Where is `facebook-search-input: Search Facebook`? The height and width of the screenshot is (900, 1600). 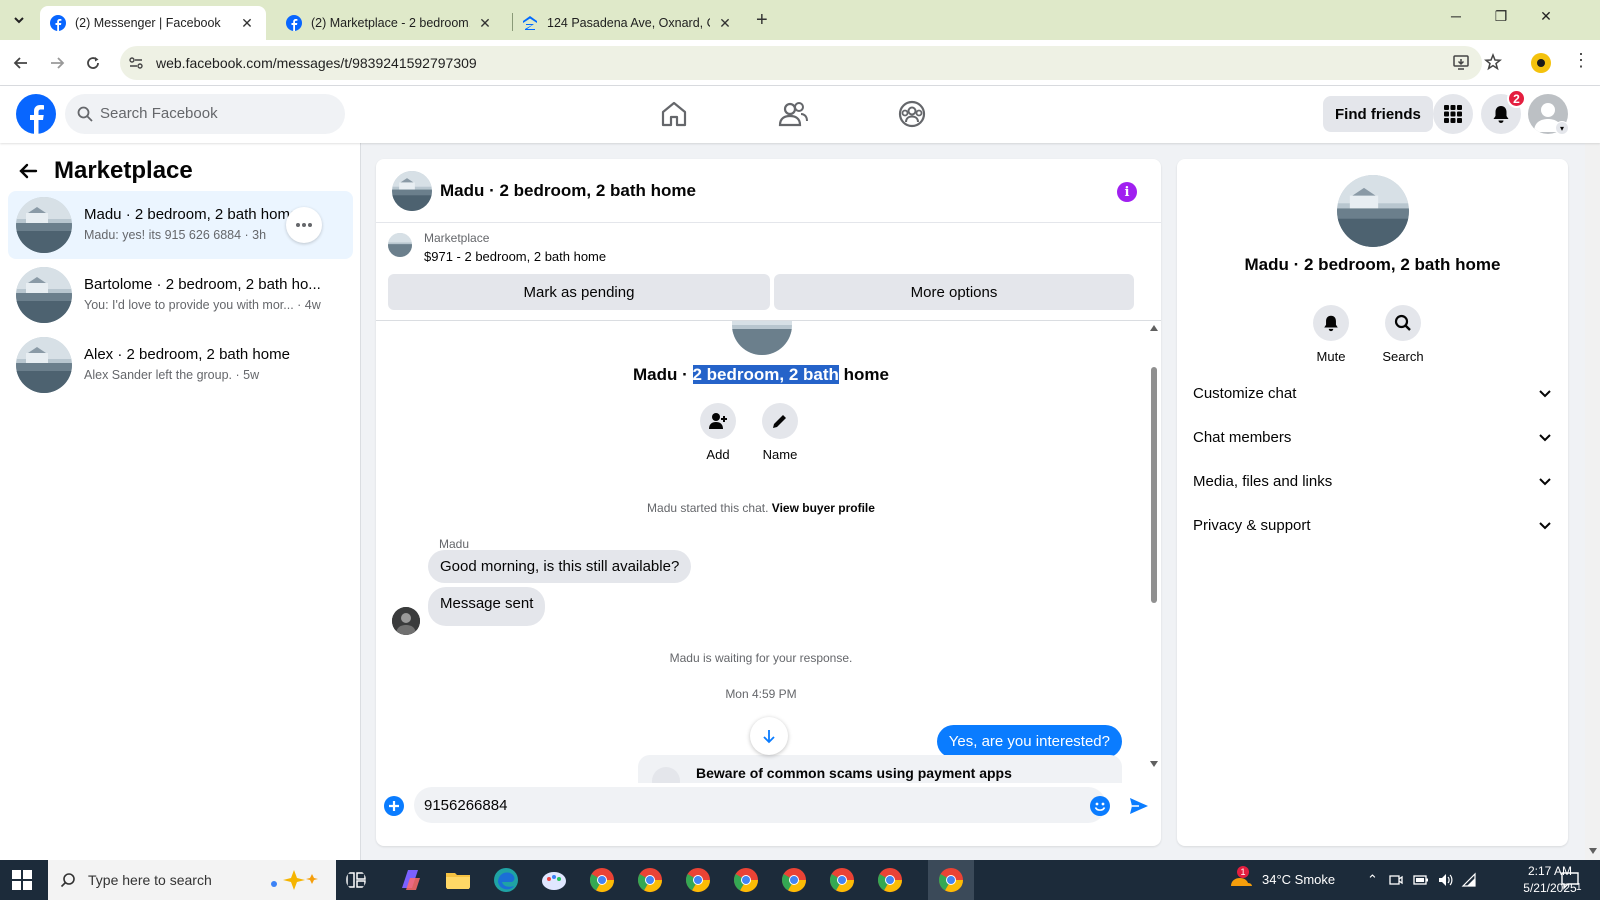 facebook-search-input: Search Facebook is located at coordinates (205, 114).